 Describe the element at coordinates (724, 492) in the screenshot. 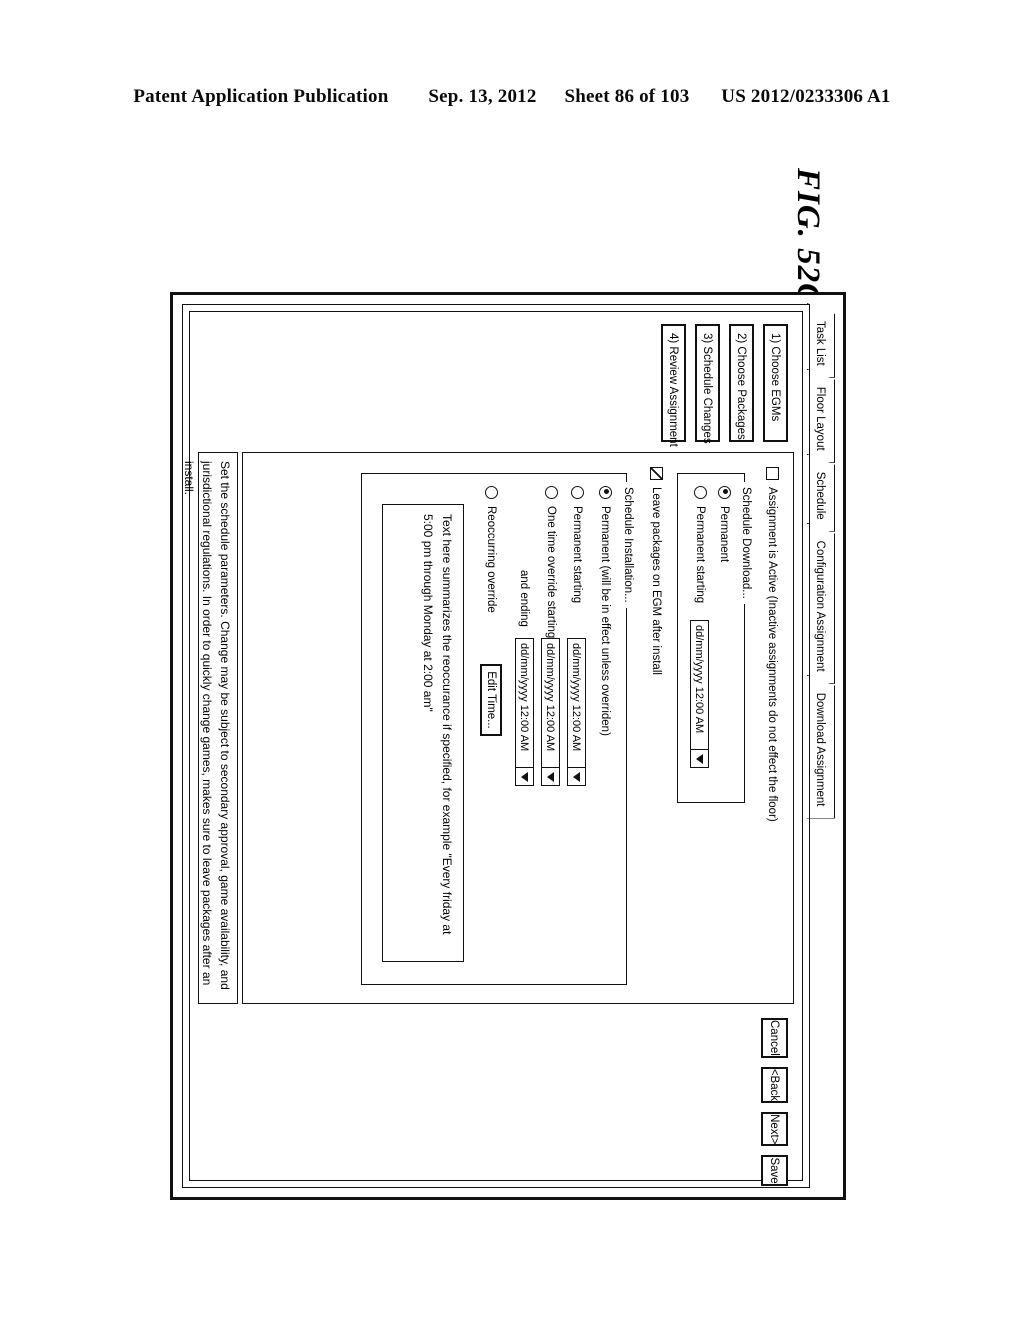

I see `download-permanent-radio` at that location.